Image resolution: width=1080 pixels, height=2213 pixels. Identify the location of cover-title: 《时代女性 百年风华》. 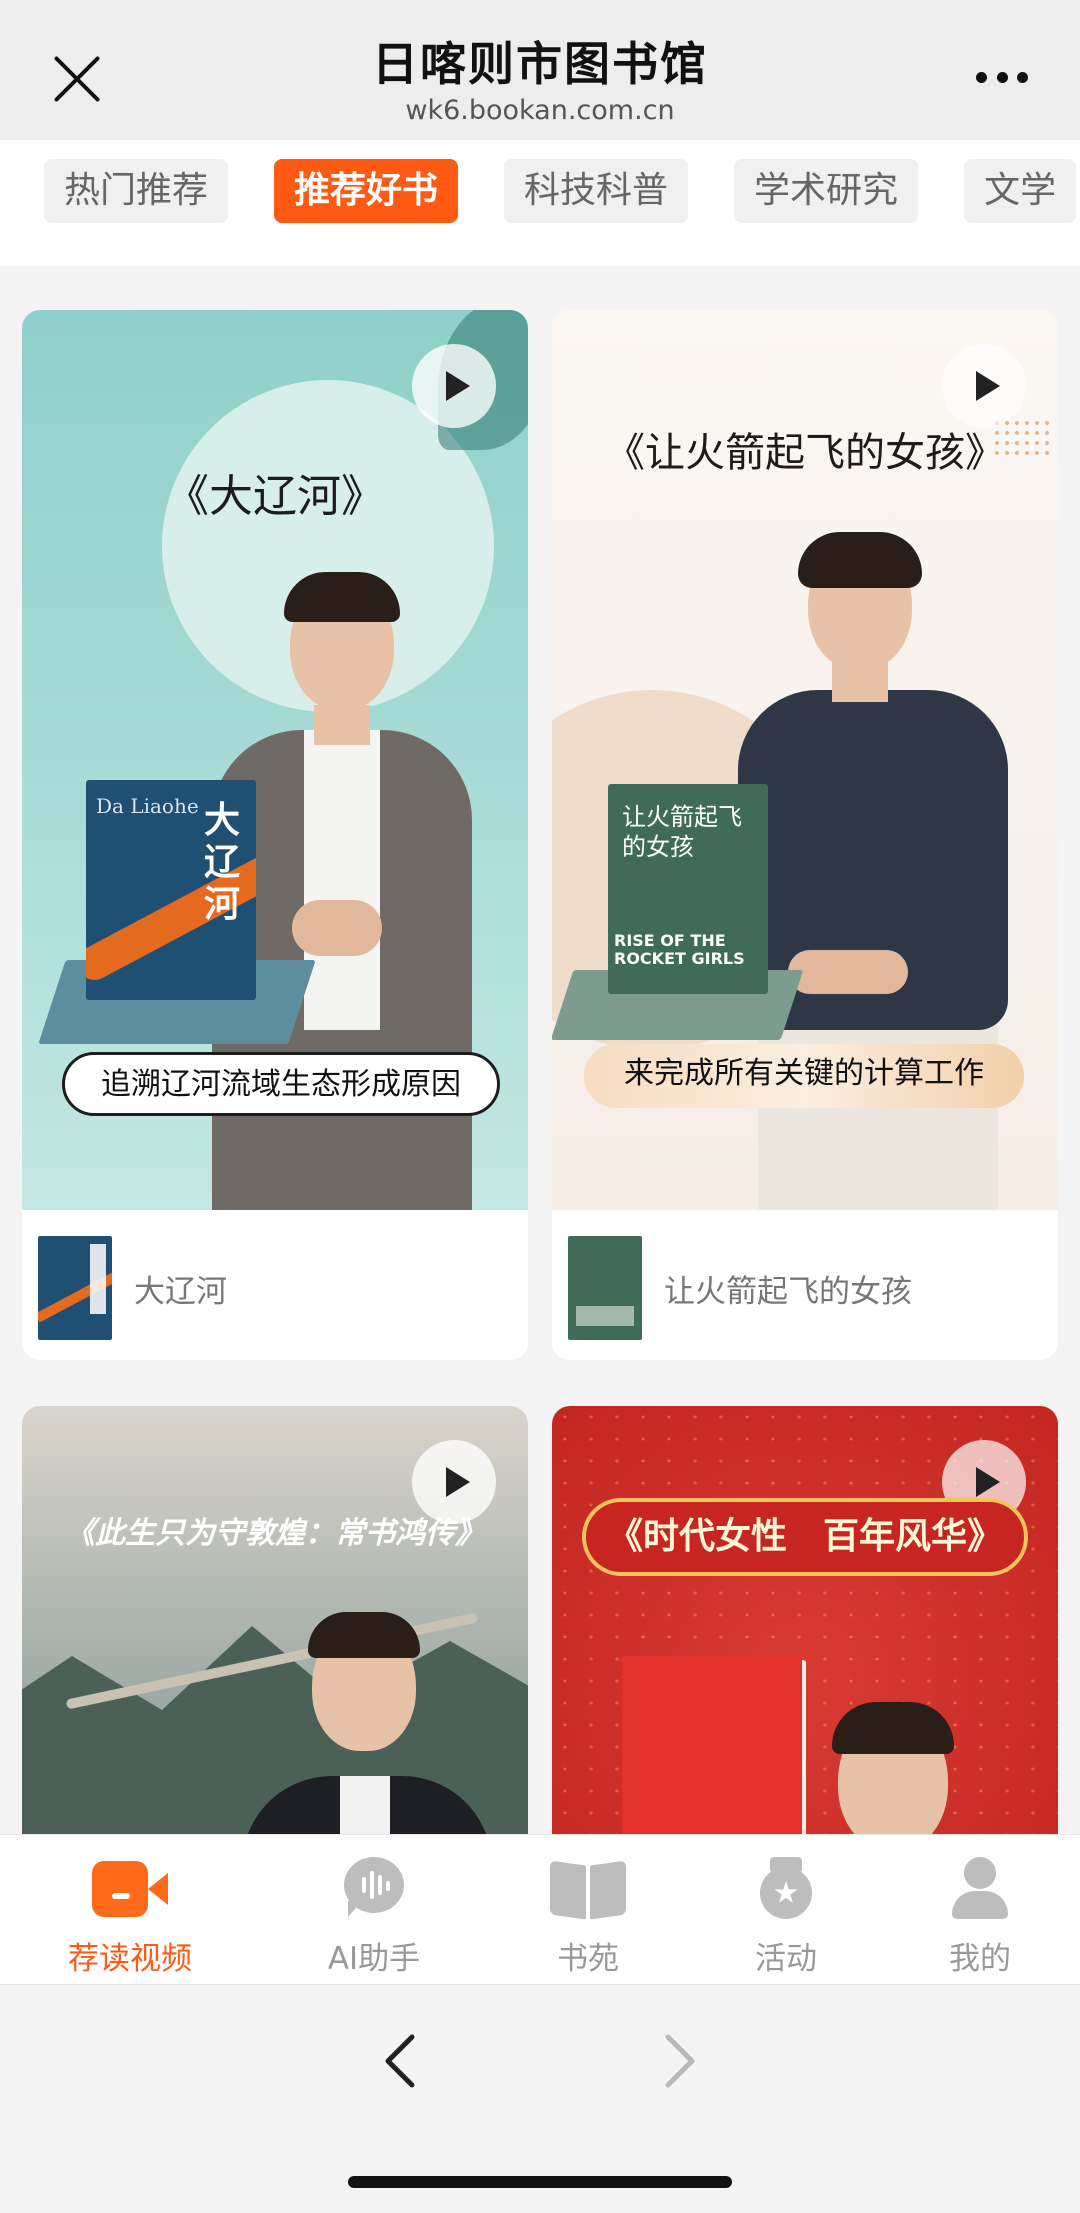
(805, 1537).